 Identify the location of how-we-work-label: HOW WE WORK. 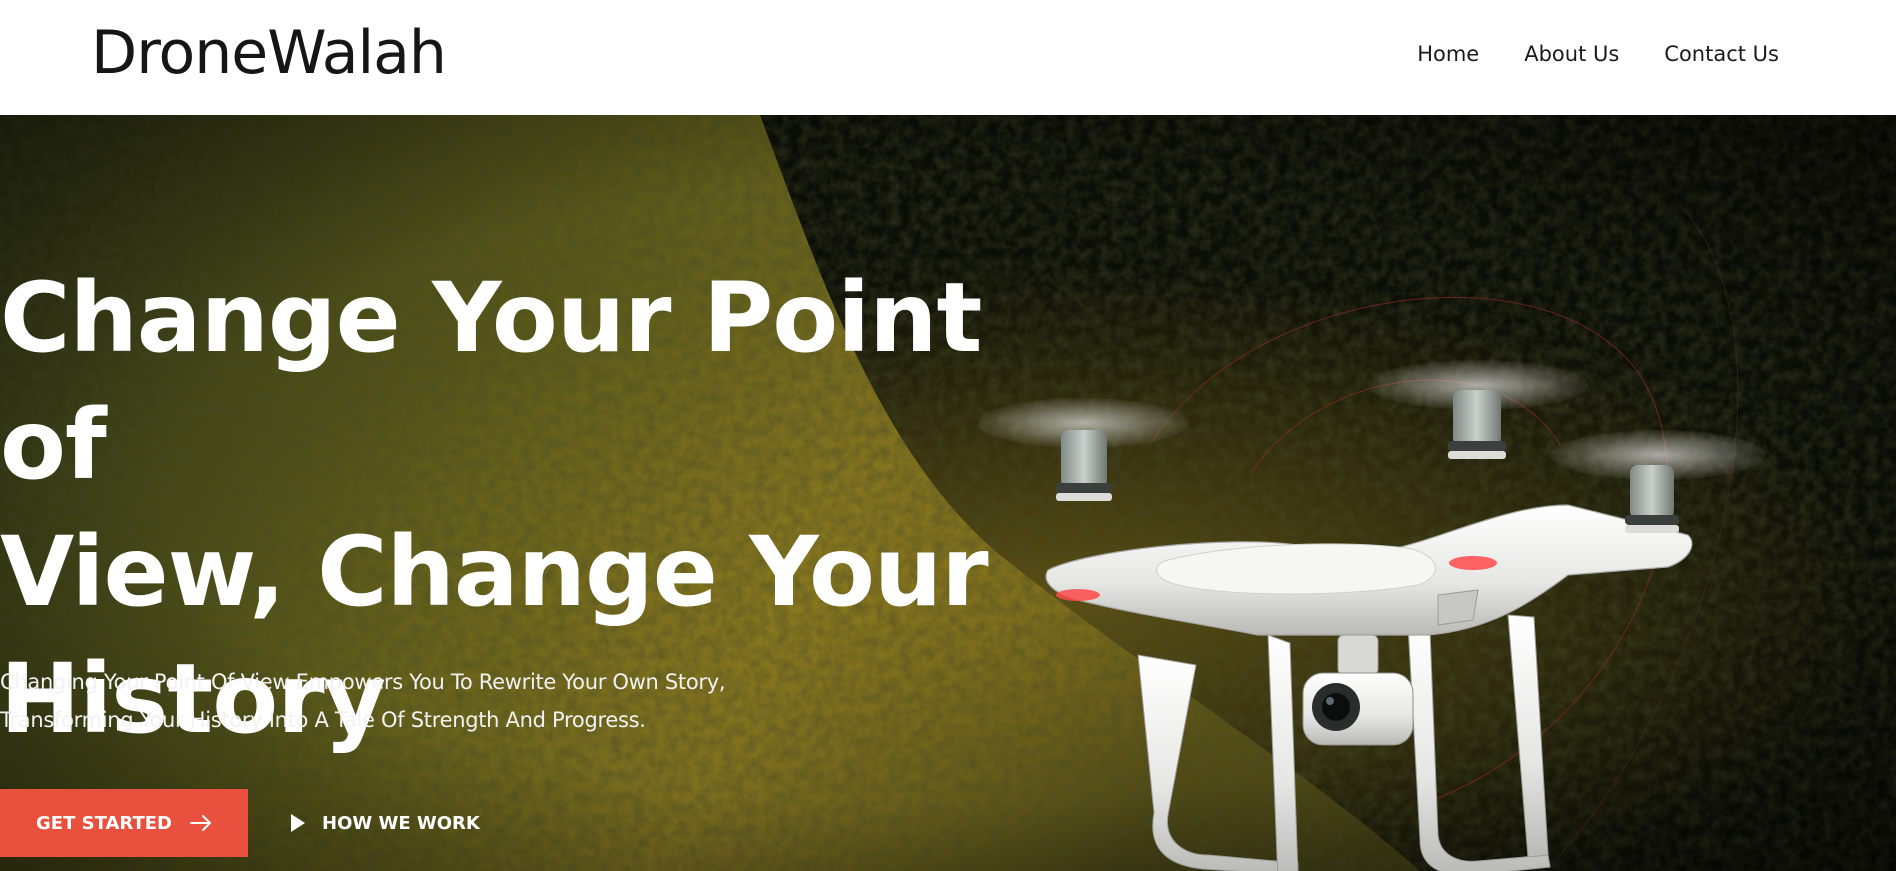
(401, 823).